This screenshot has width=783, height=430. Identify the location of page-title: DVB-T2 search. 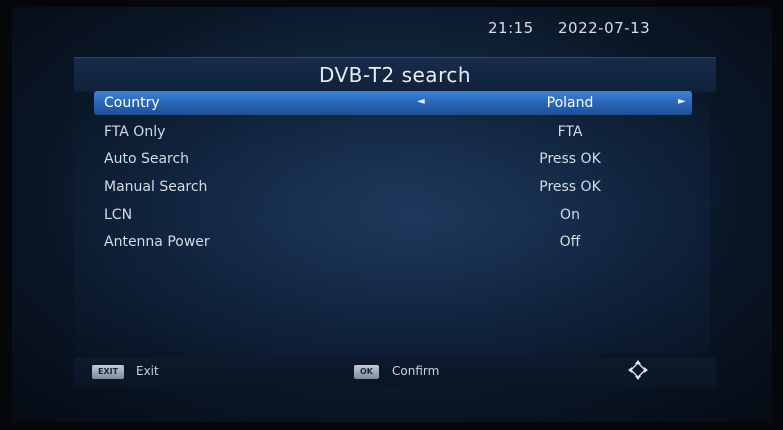
(395, 75).